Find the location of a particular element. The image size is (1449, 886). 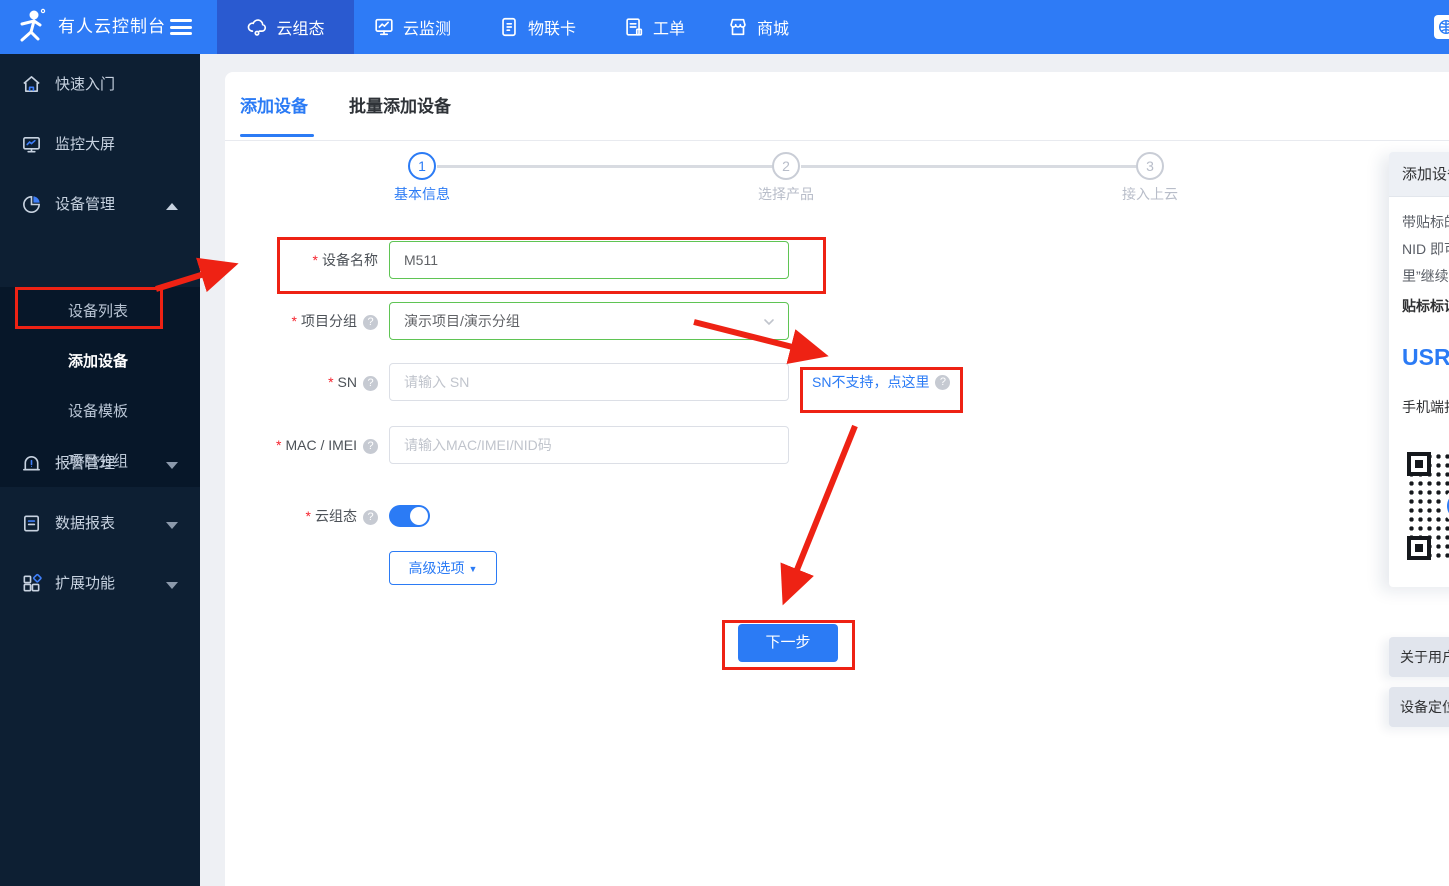

sidebar-item-device-template: 设备模板 is located at coordinates (100, 412).